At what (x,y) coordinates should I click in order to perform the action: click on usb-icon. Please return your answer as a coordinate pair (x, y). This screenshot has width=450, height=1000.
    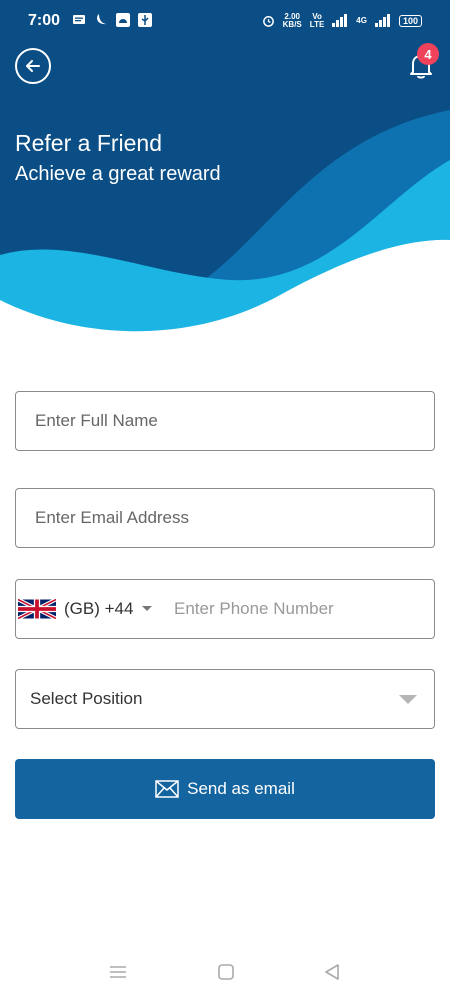
    Looking at the image, I should click on (145, 20).